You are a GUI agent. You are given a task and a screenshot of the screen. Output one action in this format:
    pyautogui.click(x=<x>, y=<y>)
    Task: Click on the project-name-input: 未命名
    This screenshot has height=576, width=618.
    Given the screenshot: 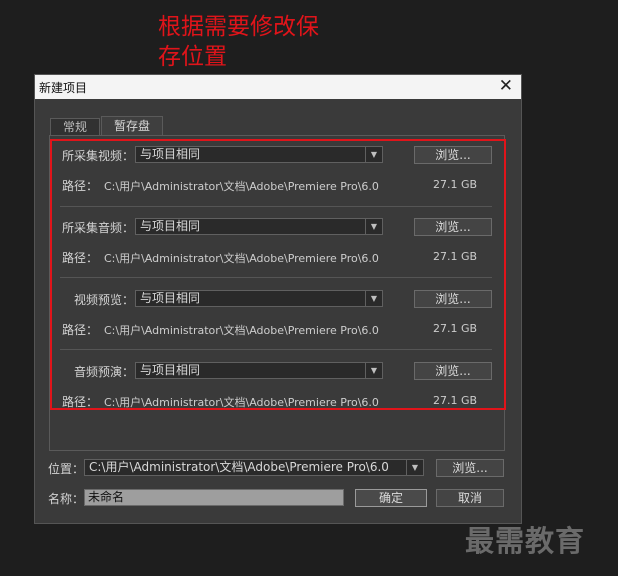 What is the action you would take?
    pyautogui.click(x=214, y=497)
    